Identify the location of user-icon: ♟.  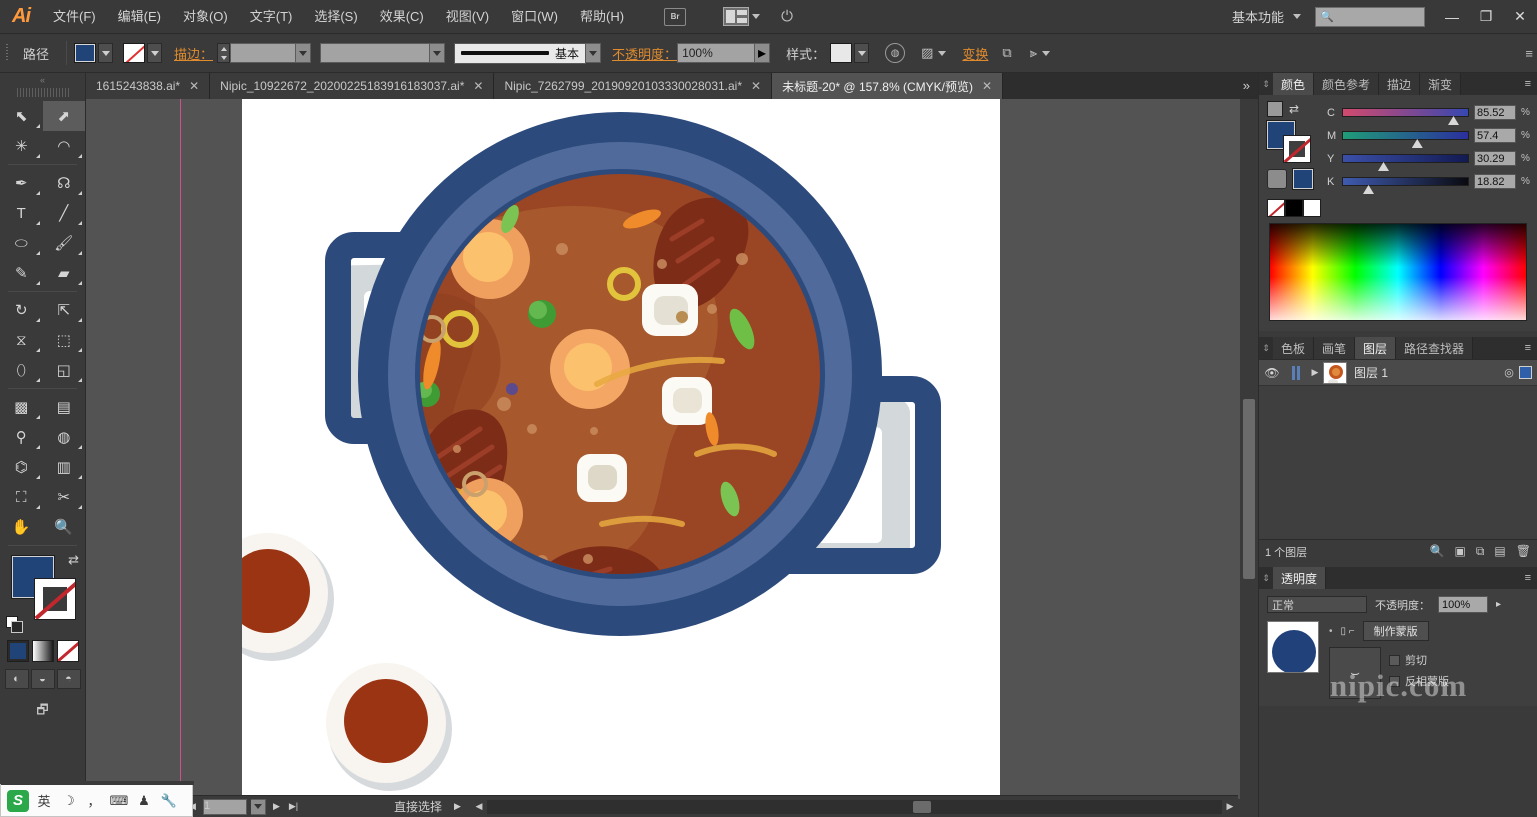
(144, 801).